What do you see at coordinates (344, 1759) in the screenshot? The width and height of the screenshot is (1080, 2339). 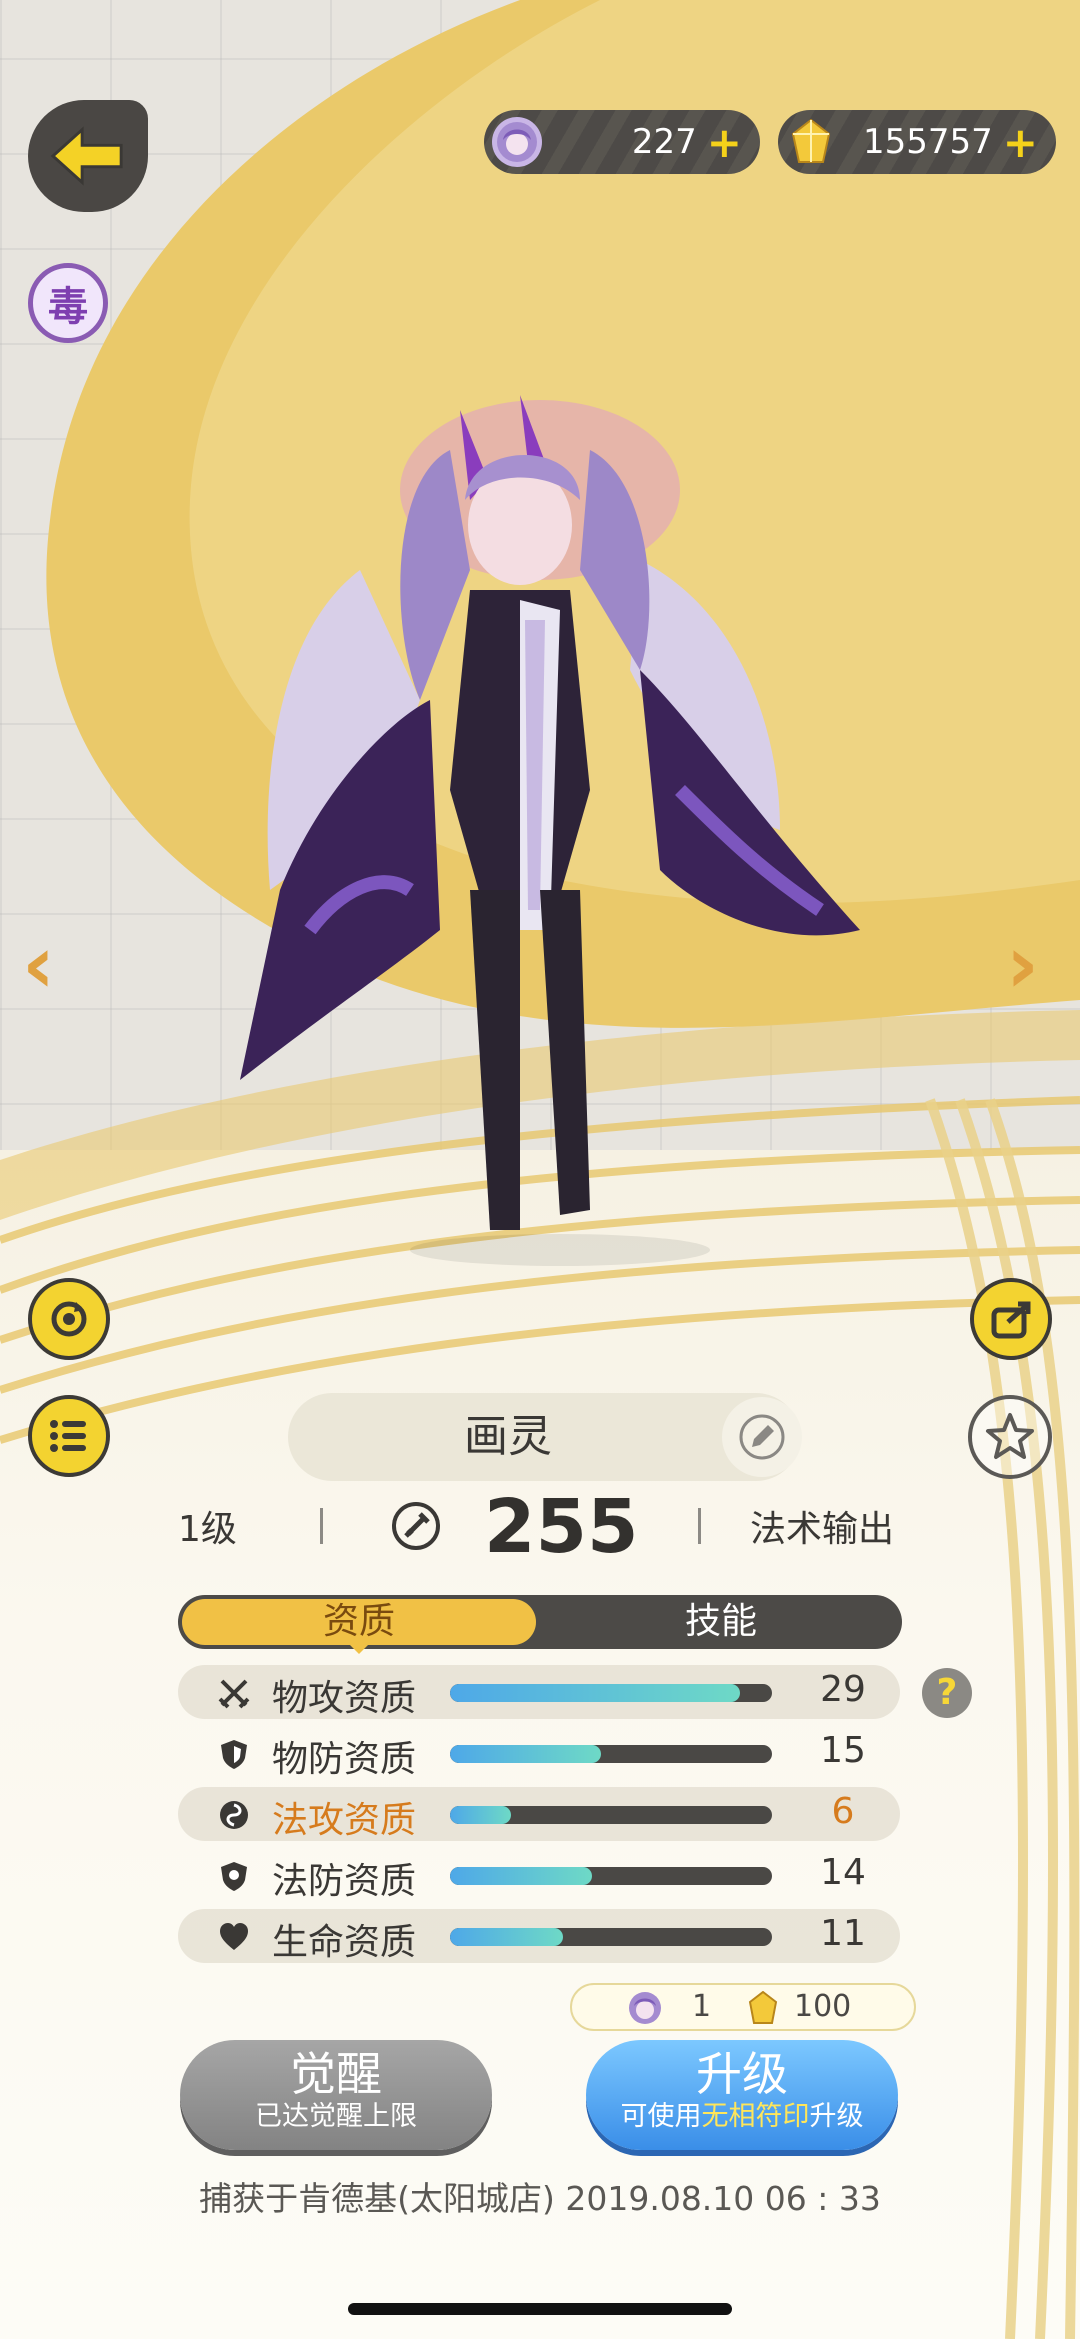 I see `attribute-name: 物防资质` at bounding box center [344, 1759].